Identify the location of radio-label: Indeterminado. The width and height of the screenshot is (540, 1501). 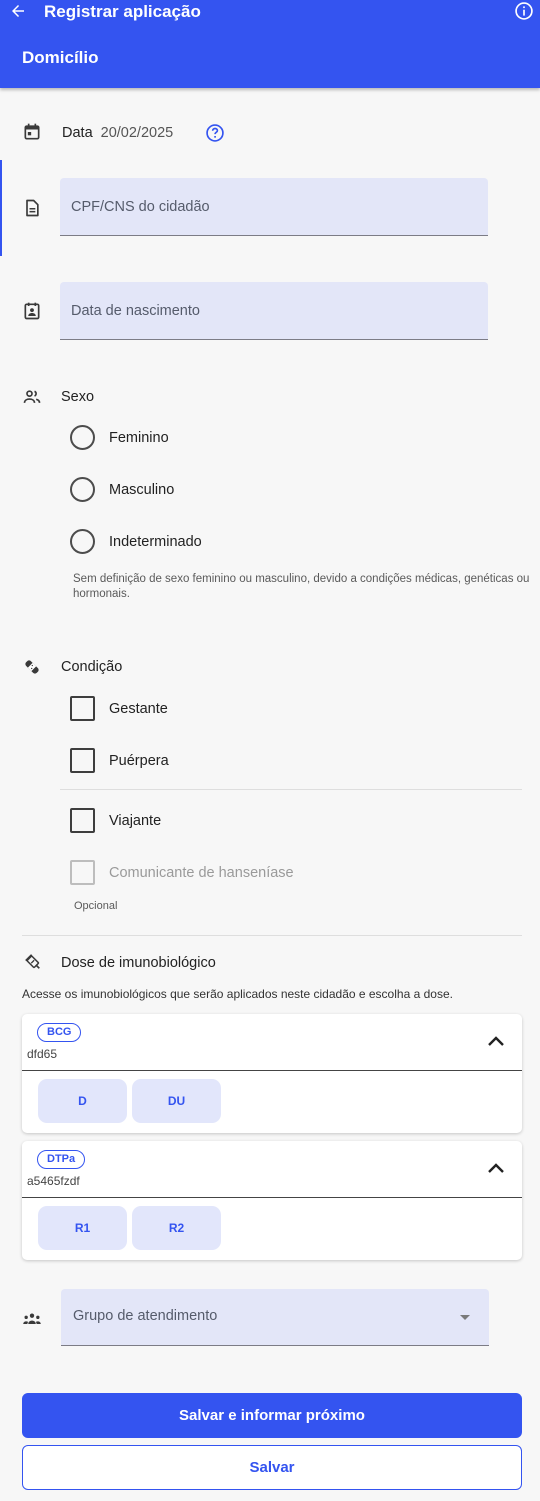
(155, 541).